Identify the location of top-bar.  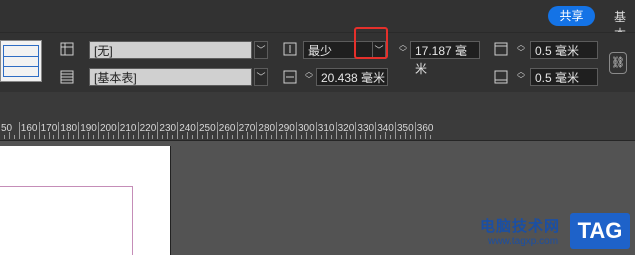
(317, 16).